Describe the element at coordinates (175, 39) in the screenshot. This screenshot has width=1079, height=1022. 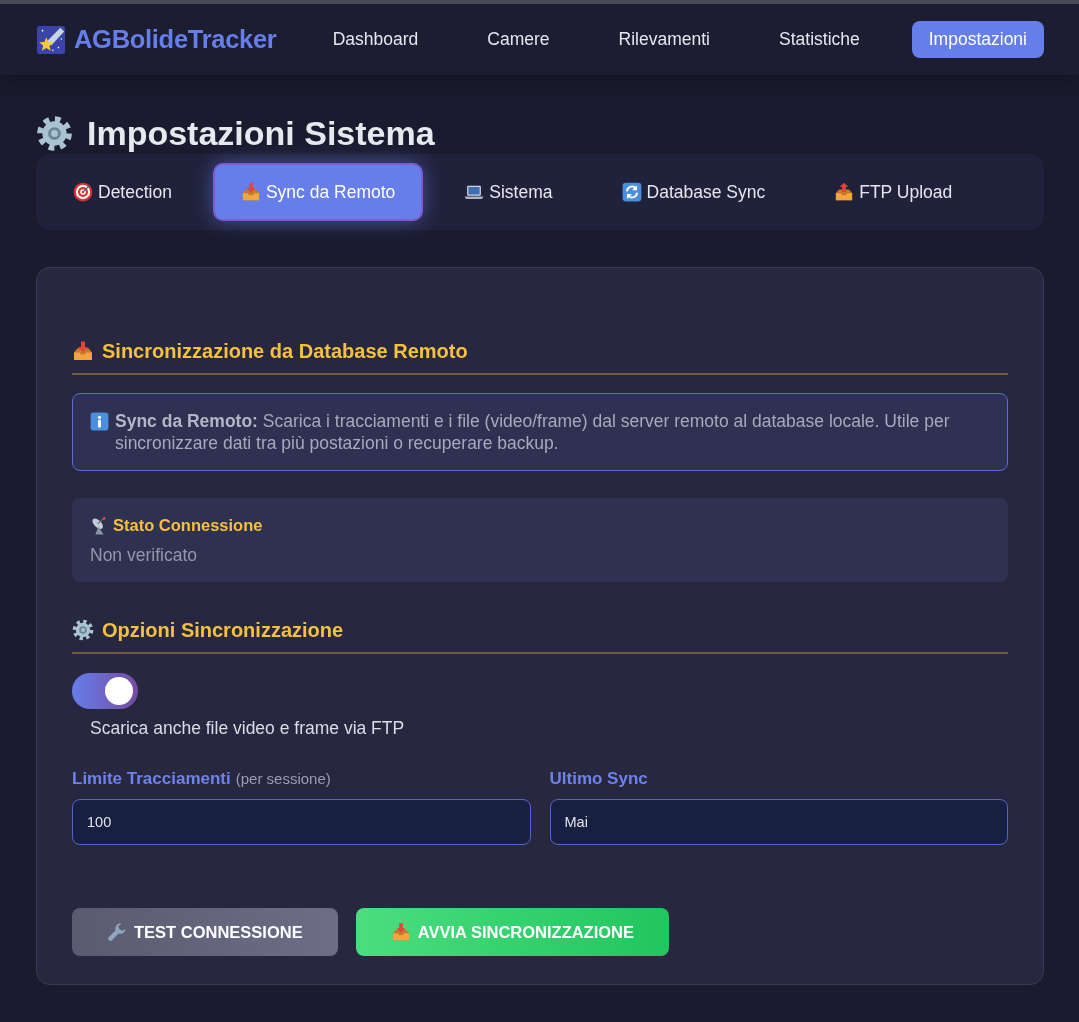
I see `brand-name: AGBolideTracker` at that location.